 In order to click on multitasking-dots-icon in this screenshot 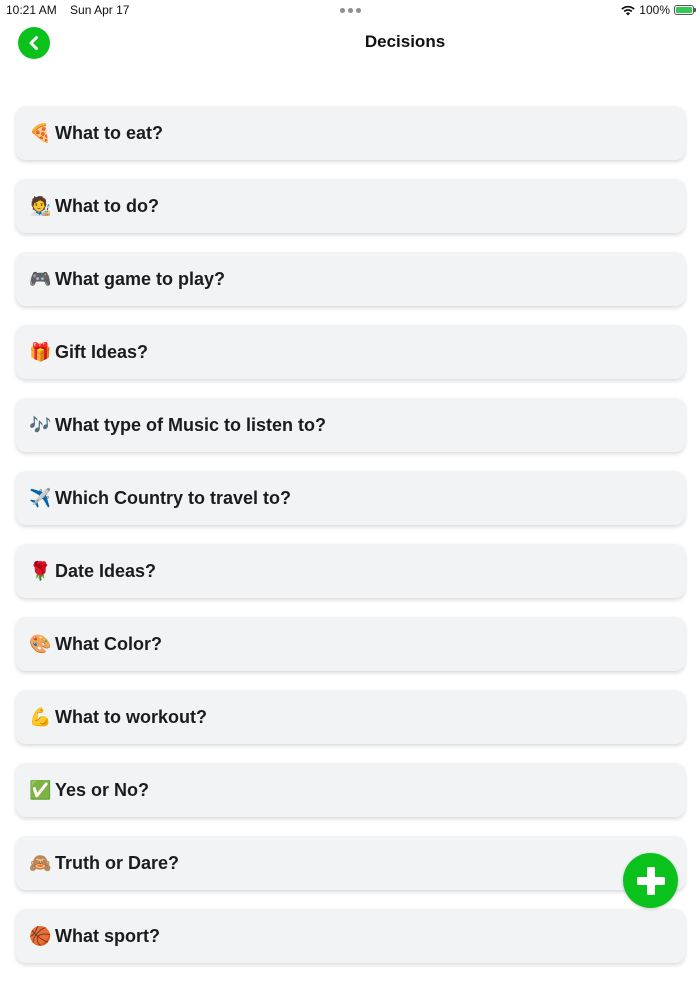, I will do `click(350, 10)`.